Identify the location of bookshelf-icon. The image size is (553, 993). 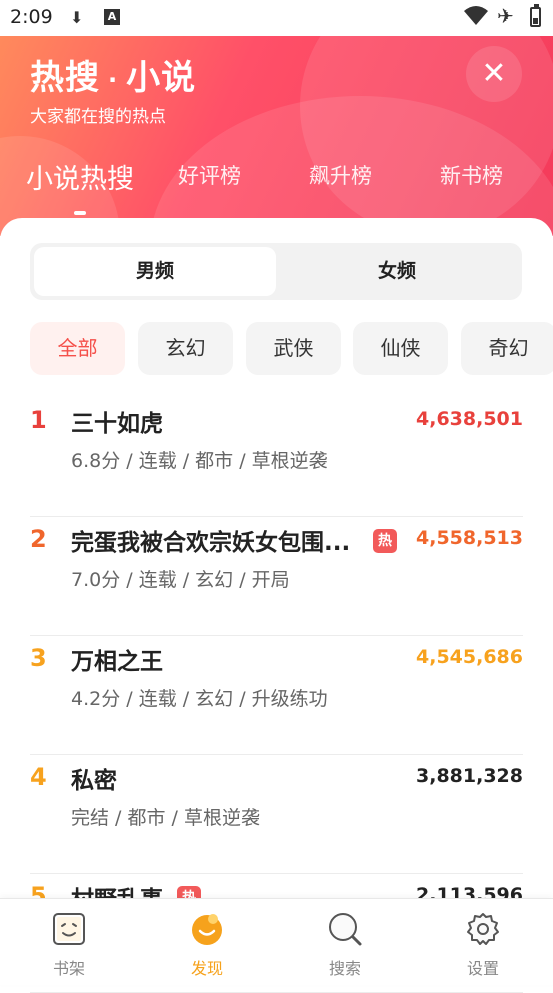
(69, 929).